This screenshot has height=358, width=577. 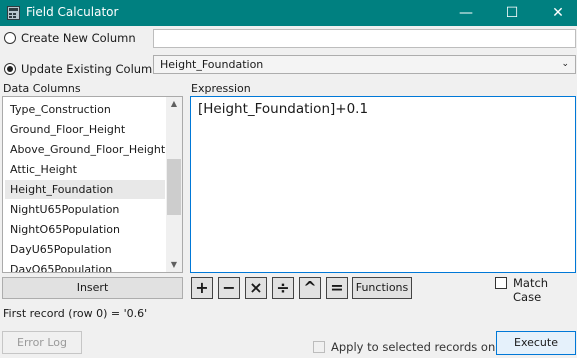 What do you see at coordinates (319, 347) in the screenshot?
I see `apply-selected-checkbox` at bounding box center [319, 347].